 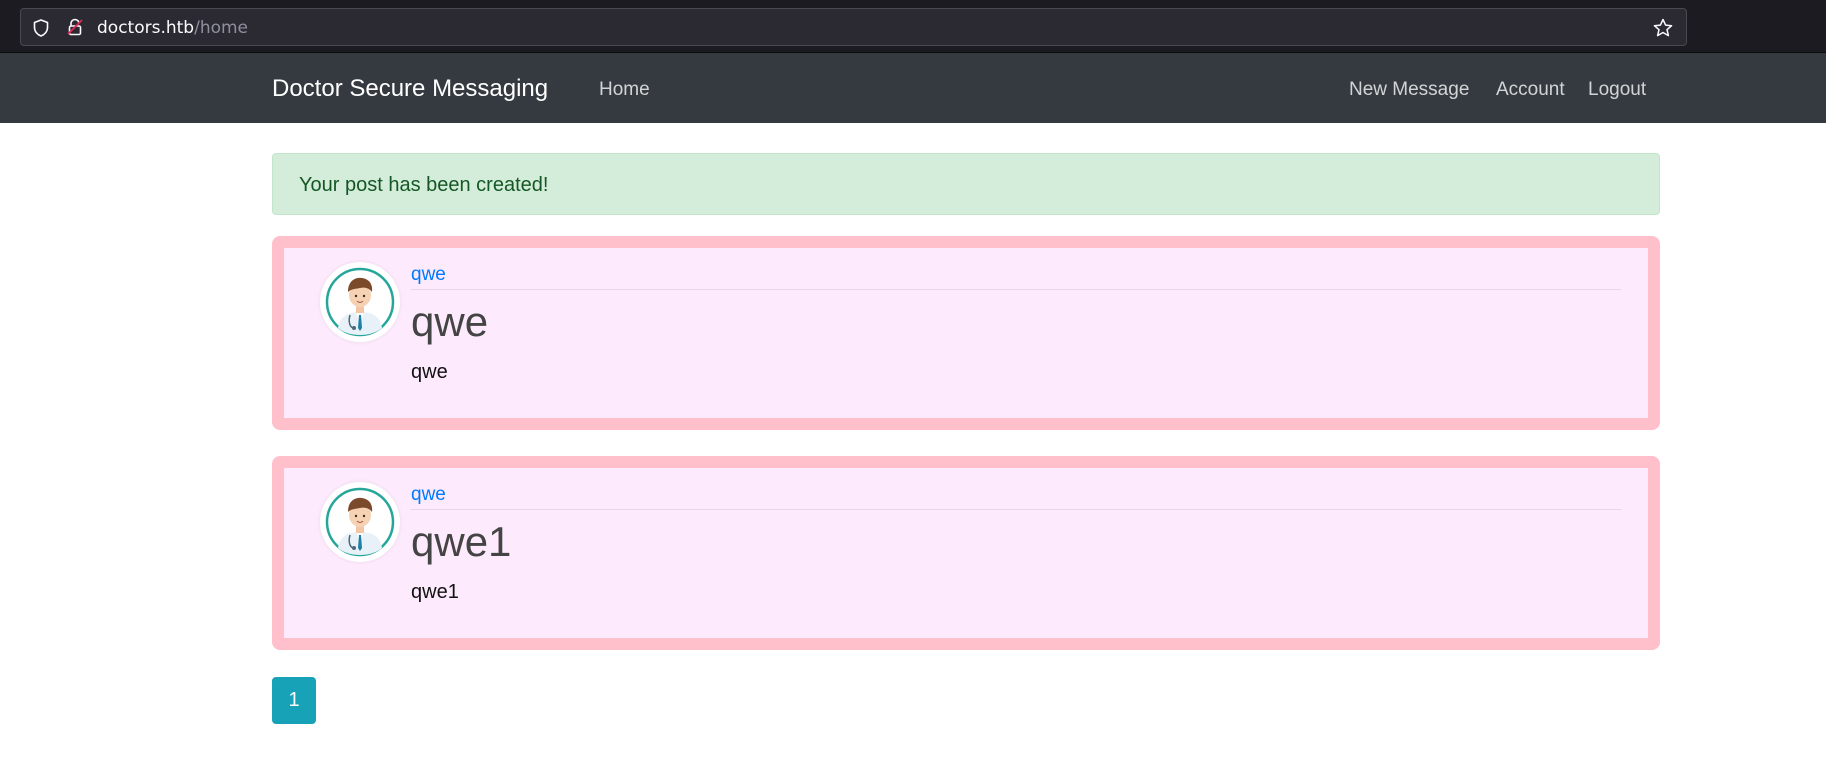 I want to click on post-title: qwe, so click(x=449, y=322).